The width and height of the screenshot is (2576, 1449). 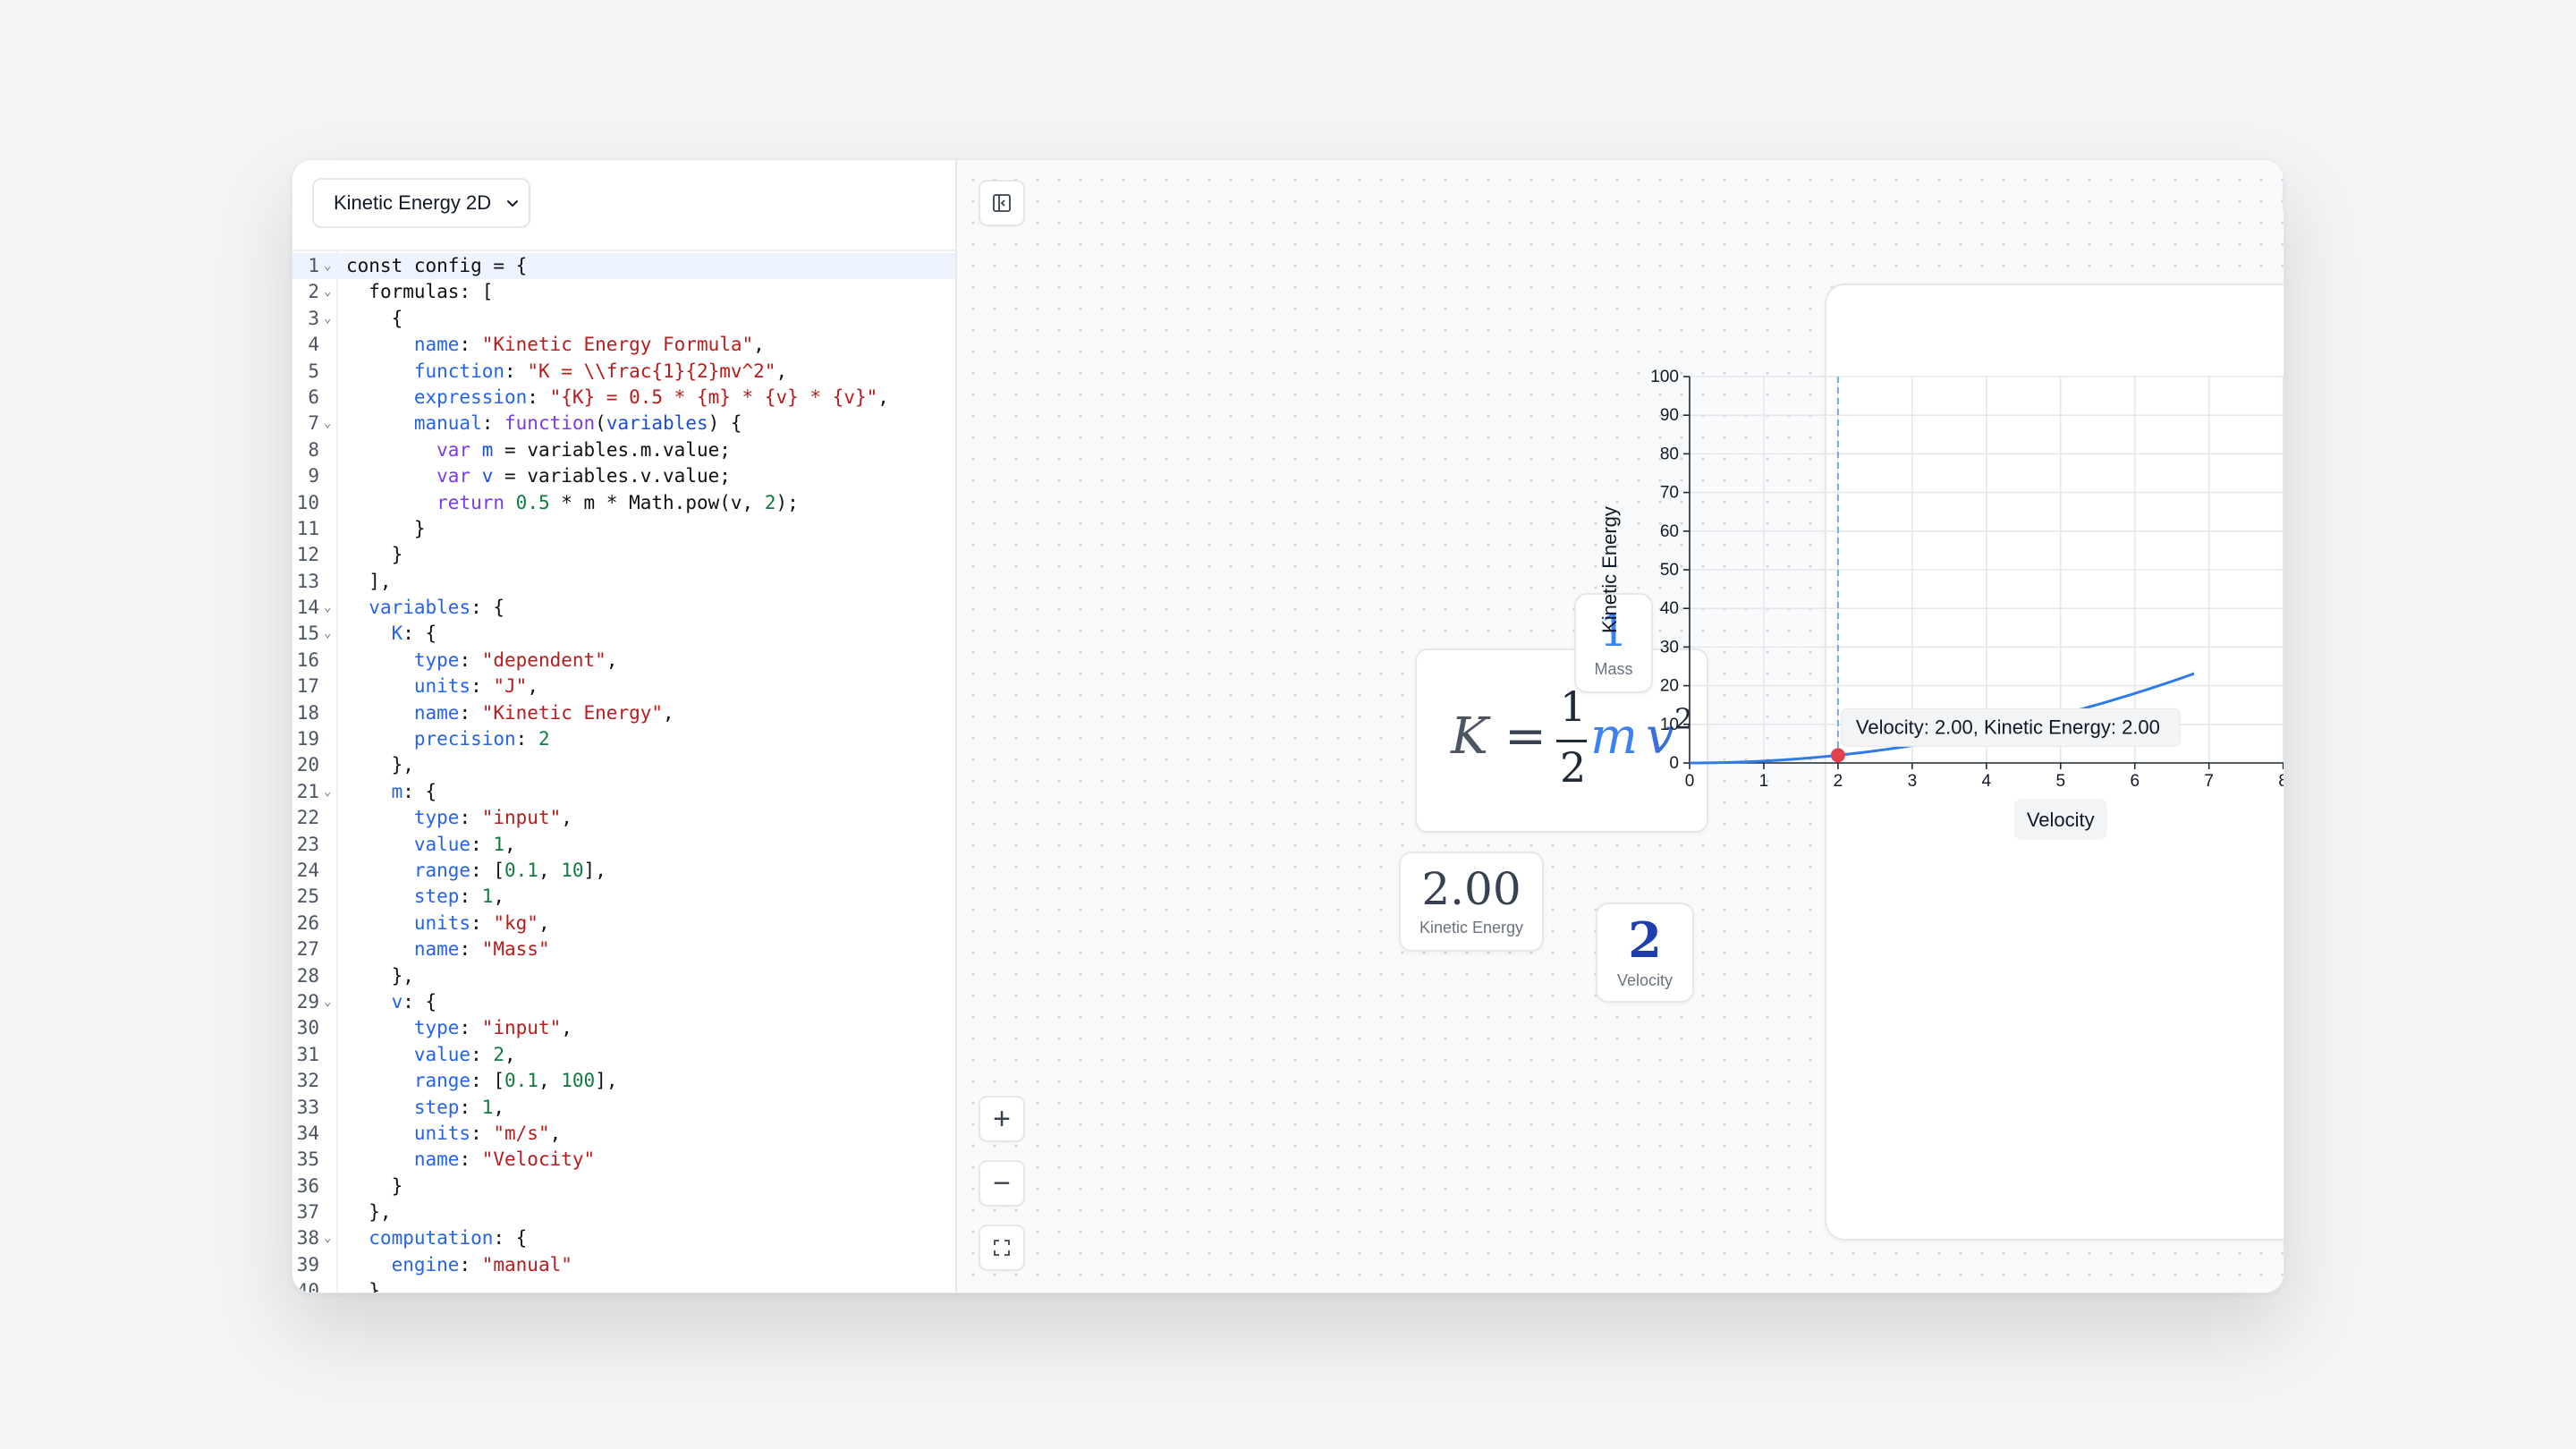 What do you see at coordinates (307, 739) in the screenshot?
I see `line-number: 19` at bounding box center [307, 739].